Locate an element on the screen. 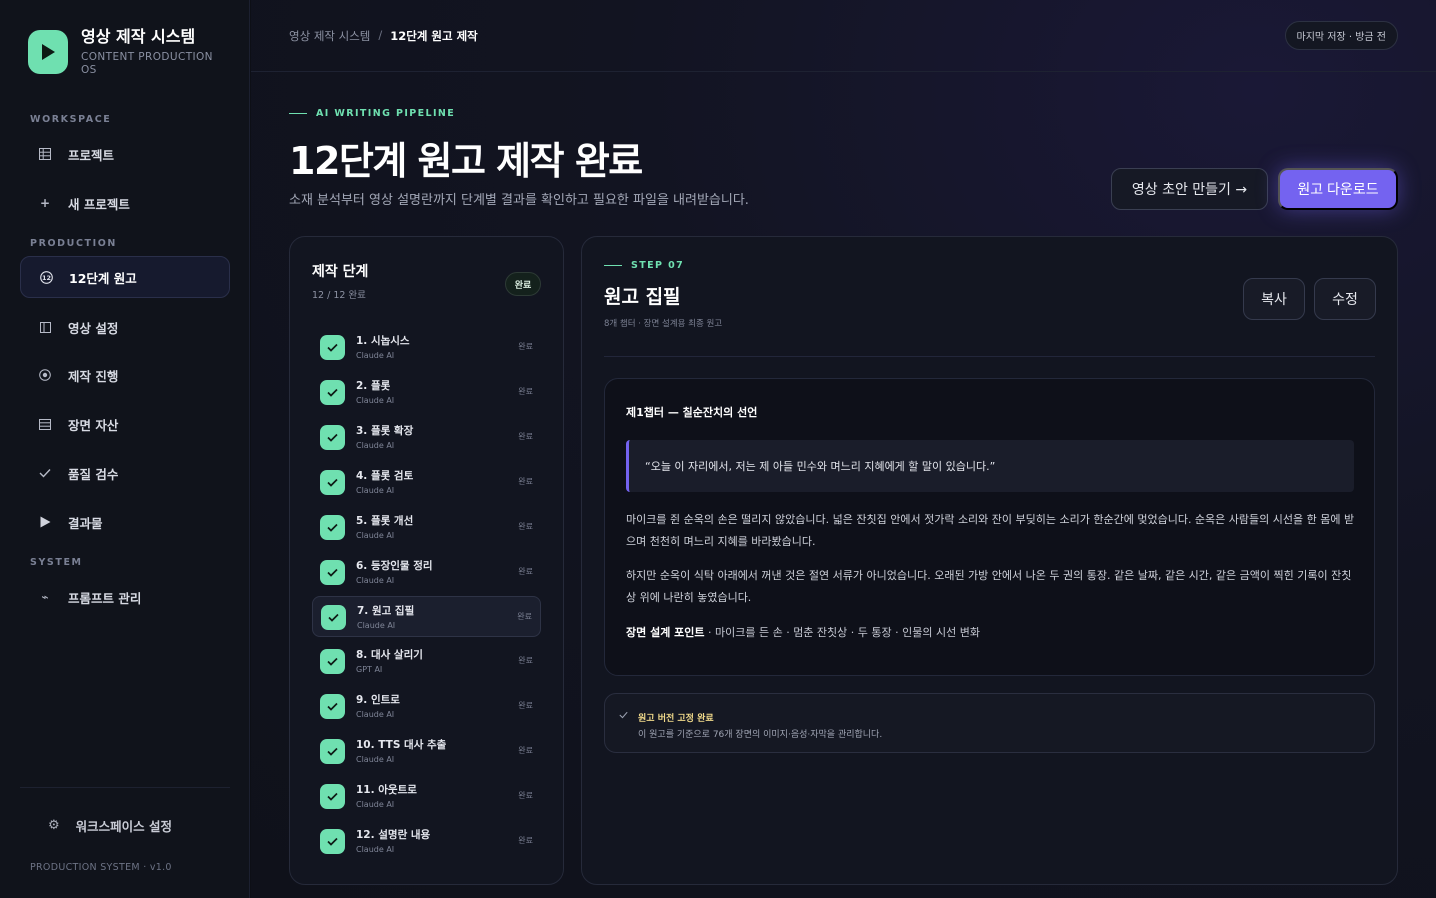 The width and height of the screenshot is (1436, 898). sidebar-item-label: 12단계 원고 is located at coordinates (103, 278).